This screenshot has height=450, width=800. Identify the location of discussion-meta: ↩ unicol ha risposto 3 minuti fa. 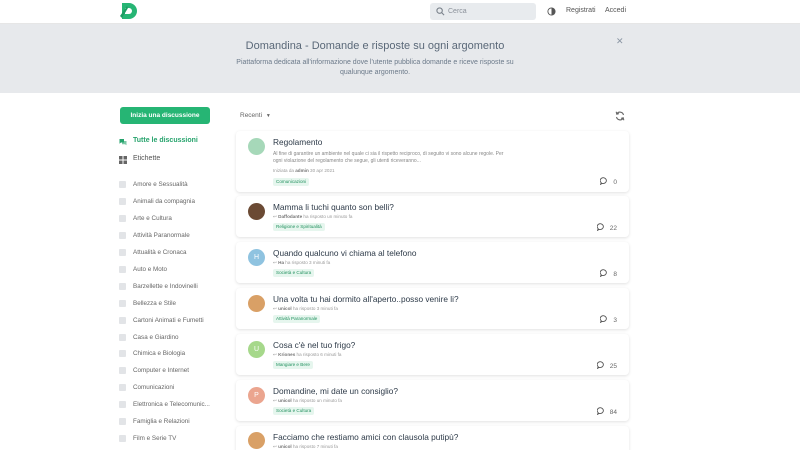
(305, 309).